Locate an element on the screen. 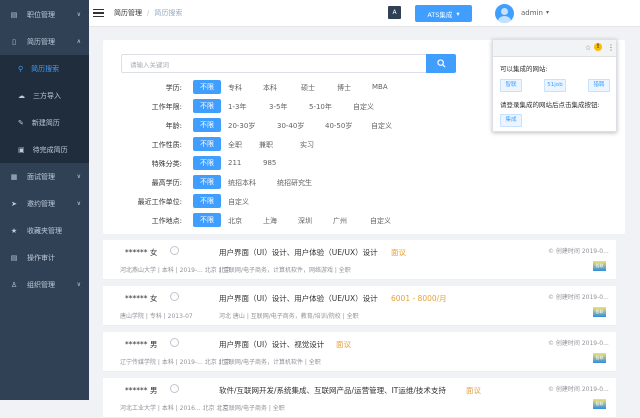  bookmark-star-icon: ☆ is located at coordinates (588, 48).